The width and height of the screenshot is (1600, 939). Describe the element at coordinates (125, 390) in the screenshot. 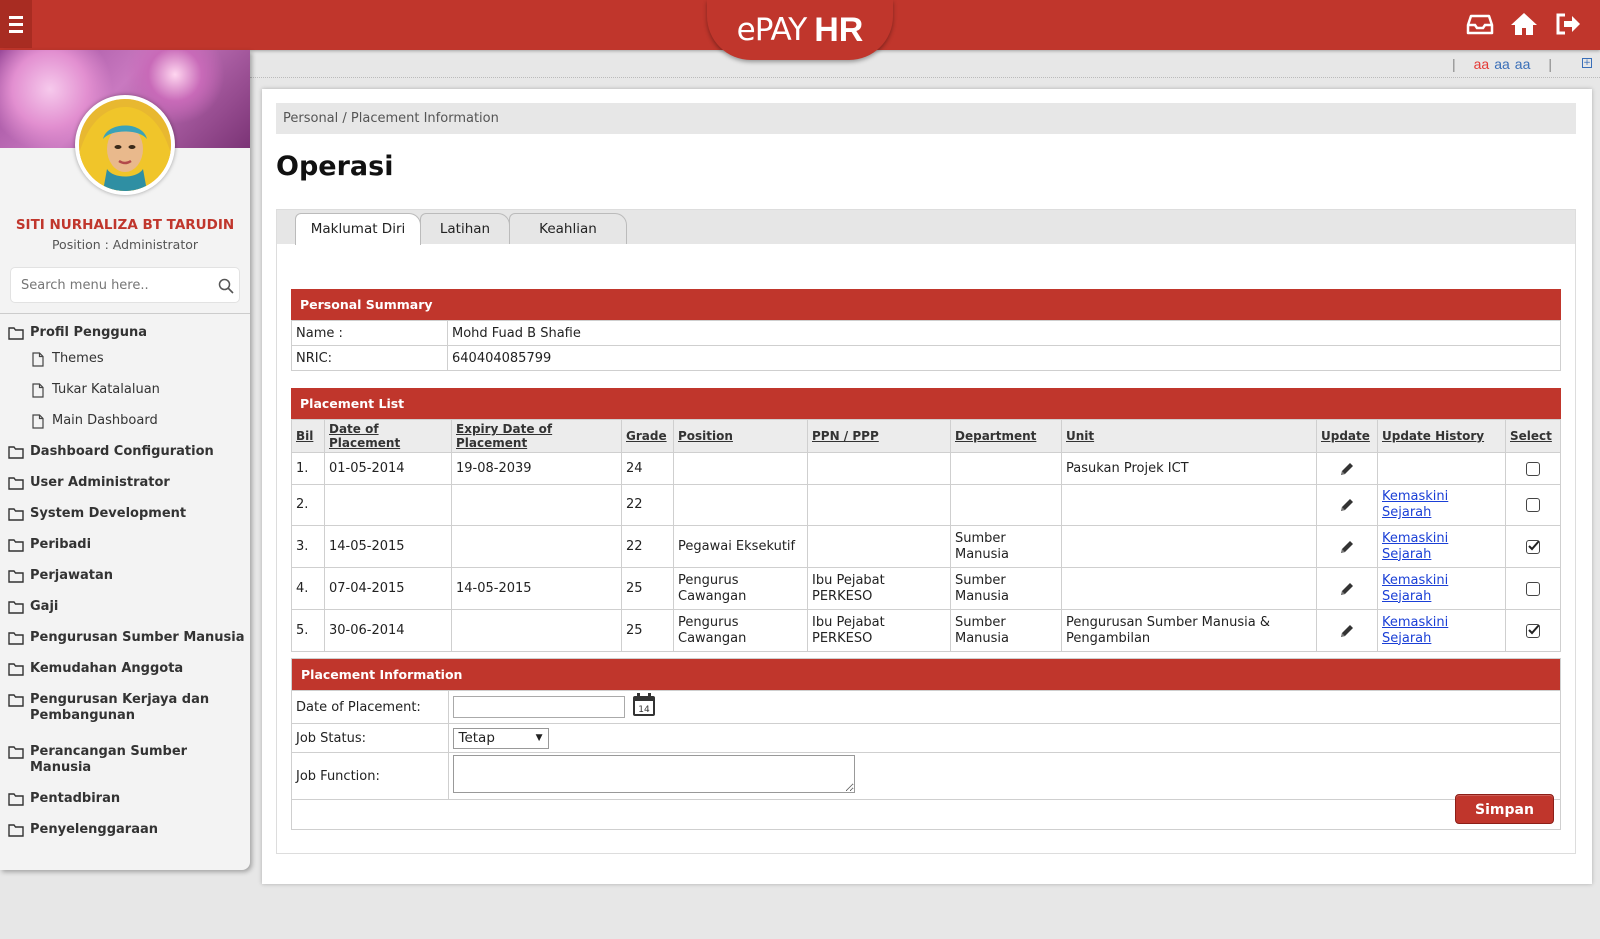

I see `sidebar-item-tukar-katalaluan: Tukar Katalaluan` at that location.